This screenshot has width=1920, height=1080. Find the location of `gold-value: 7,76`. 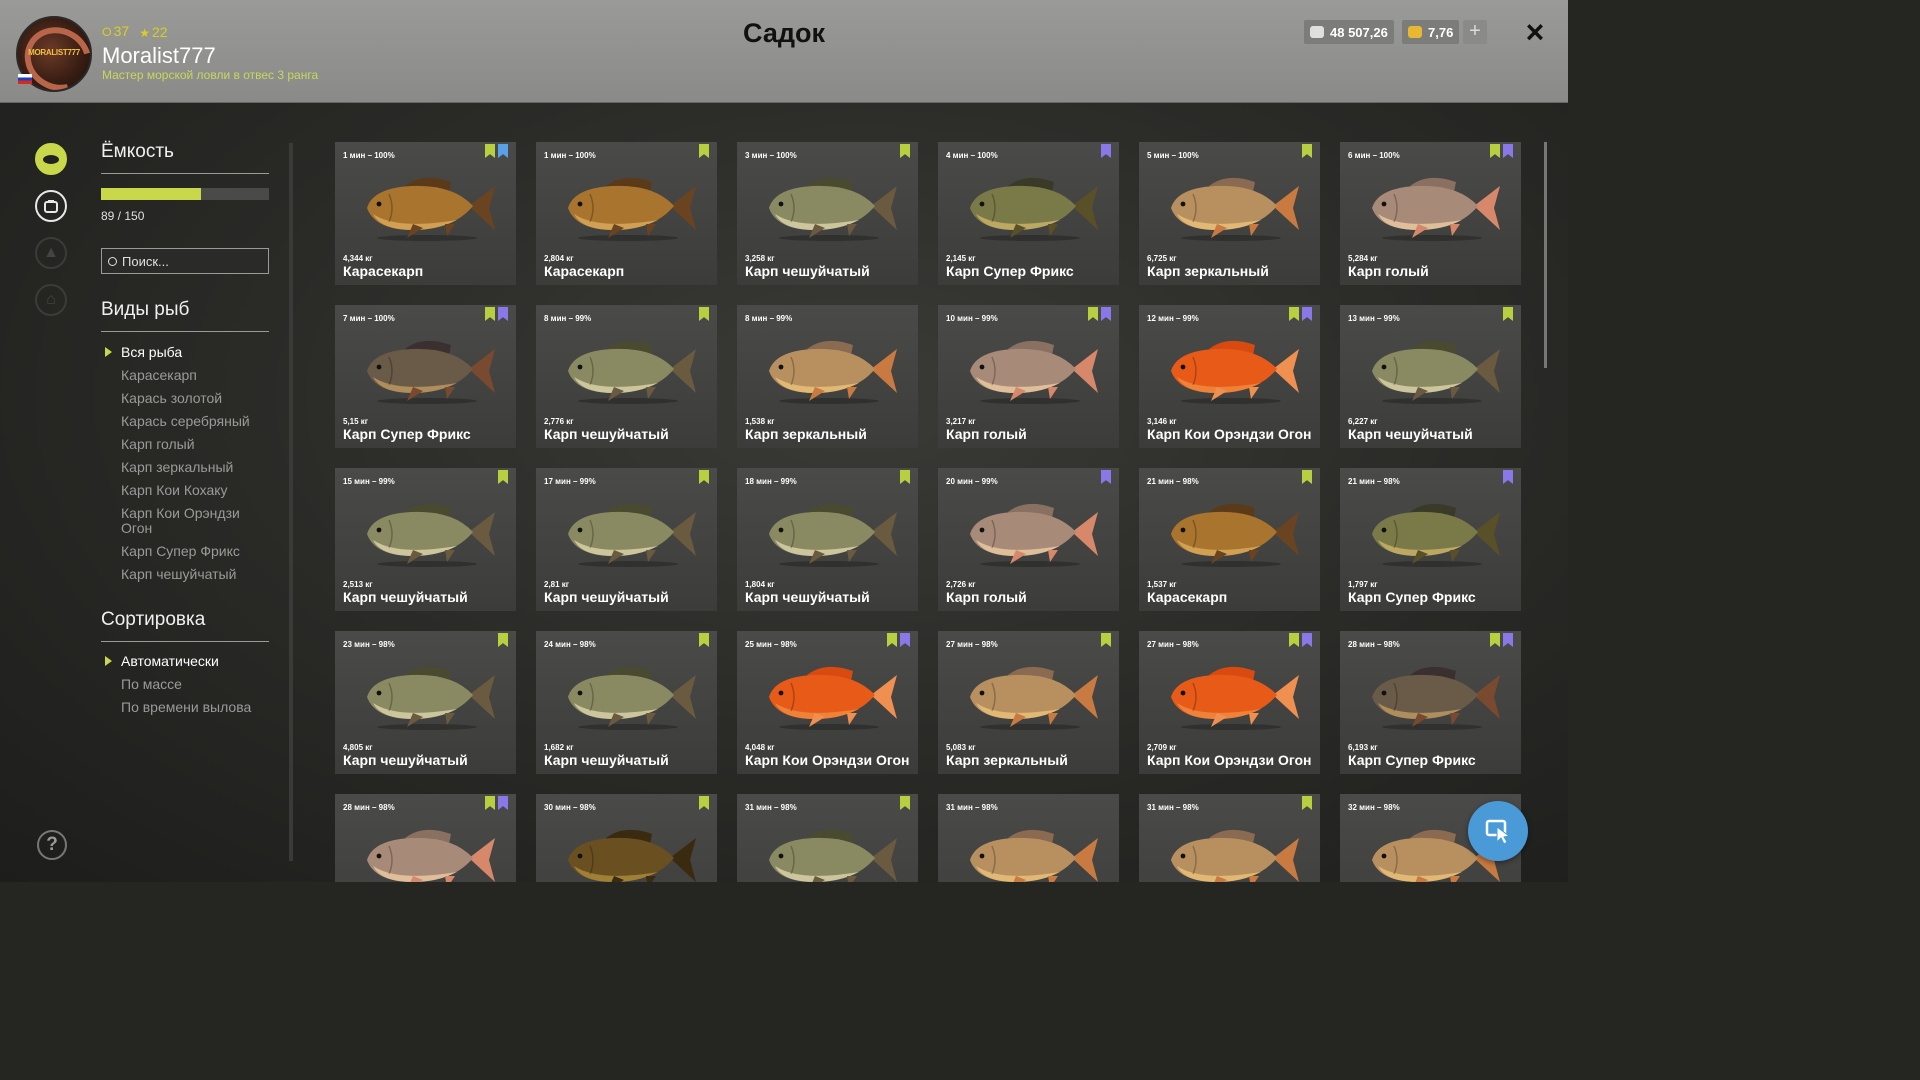

gold-value: 7,76 is located at coordinates (1441, 32).